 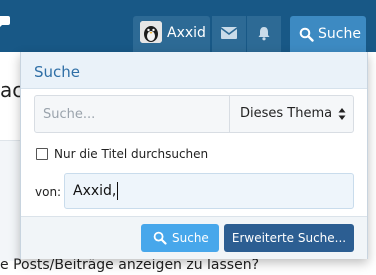 What do you see at coordinates (10, 200) in the screenshot?
I see `page-content-fragment` at bounding box center [10, 200].